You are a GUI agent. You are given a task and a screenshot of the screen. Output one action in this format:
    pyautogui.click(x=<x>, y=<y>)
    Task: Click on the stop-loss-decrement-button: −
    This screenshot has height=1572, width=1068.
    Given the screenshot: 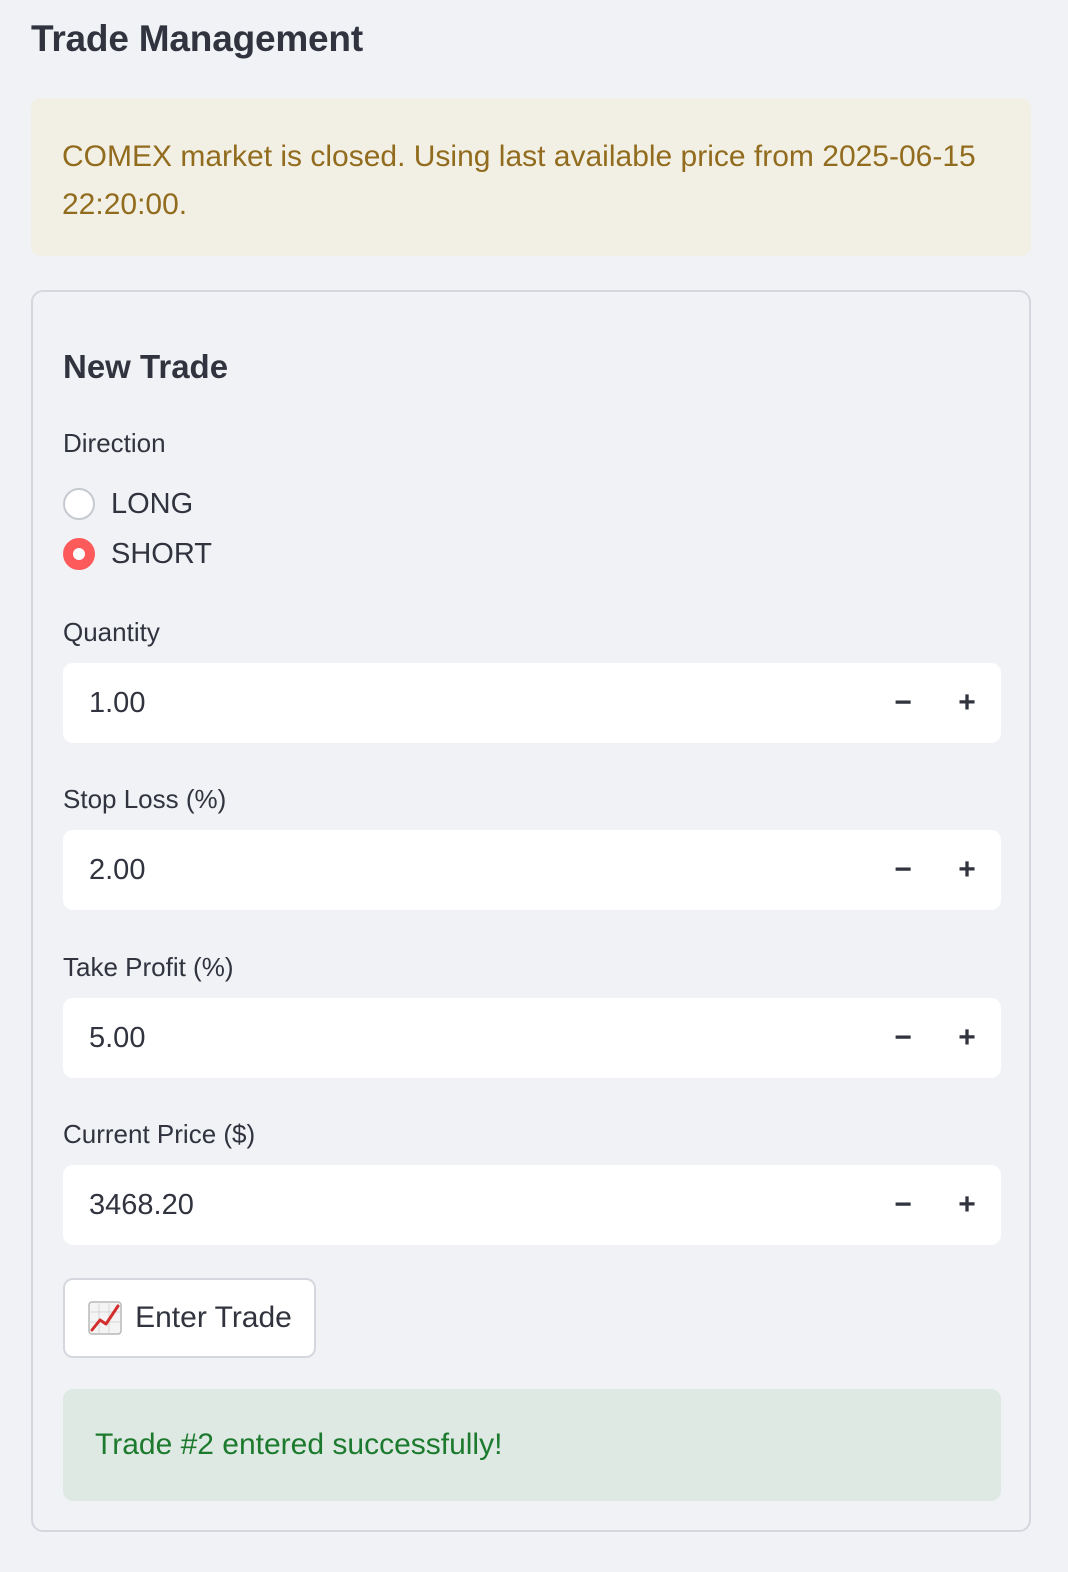 What is the action you would take?
    pyautogui.click(x=903, y=870)
    